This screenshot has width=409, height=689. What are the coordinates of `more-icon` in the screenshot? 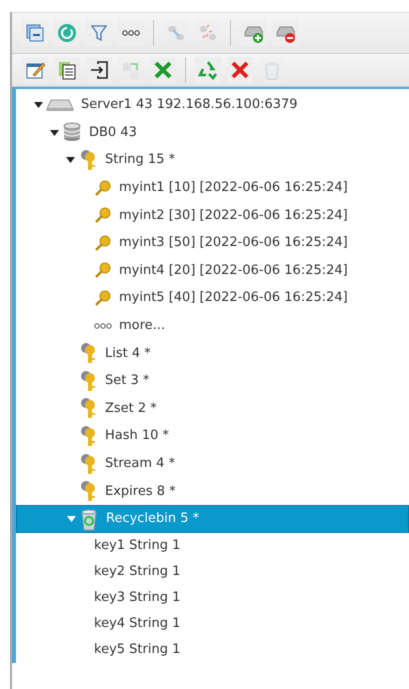 It's located at (103, 325).